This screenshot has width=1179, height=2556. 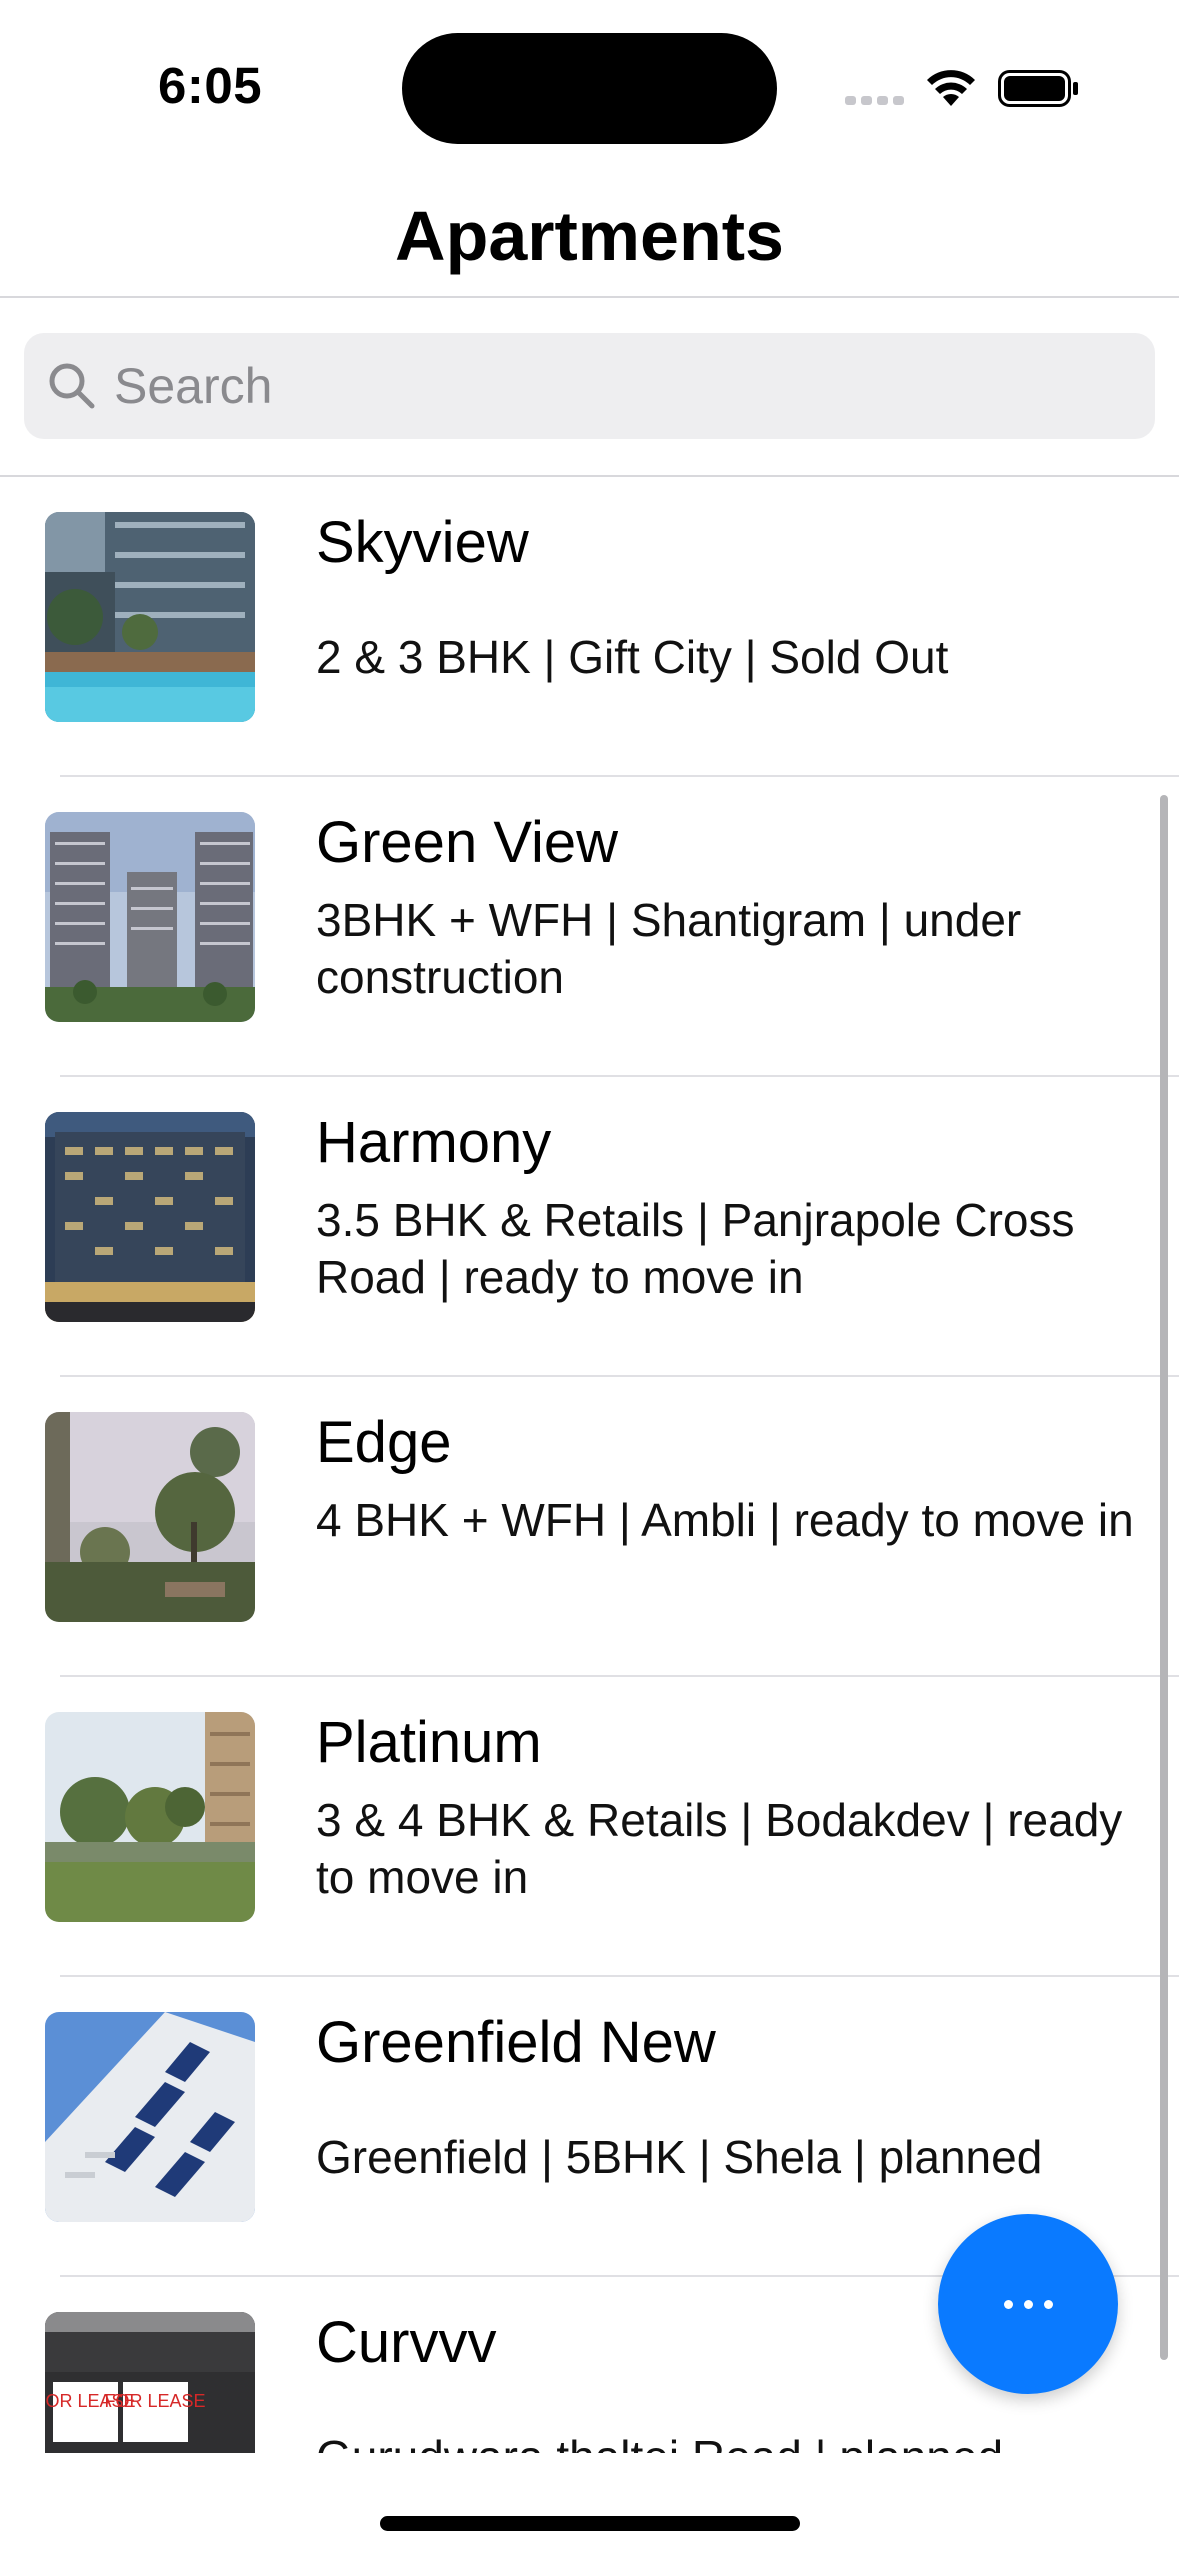 I want to click on nav-divider, so click(x=589, y=297).